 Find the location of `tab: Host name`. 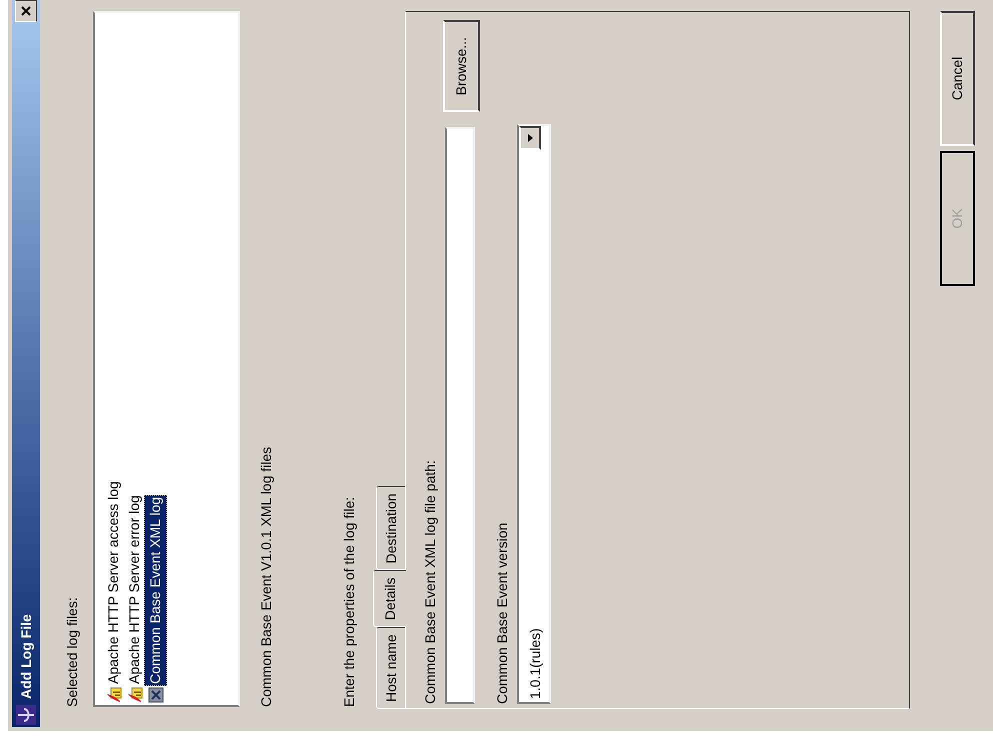

tab: Host name is located at coordinates (390, 668).